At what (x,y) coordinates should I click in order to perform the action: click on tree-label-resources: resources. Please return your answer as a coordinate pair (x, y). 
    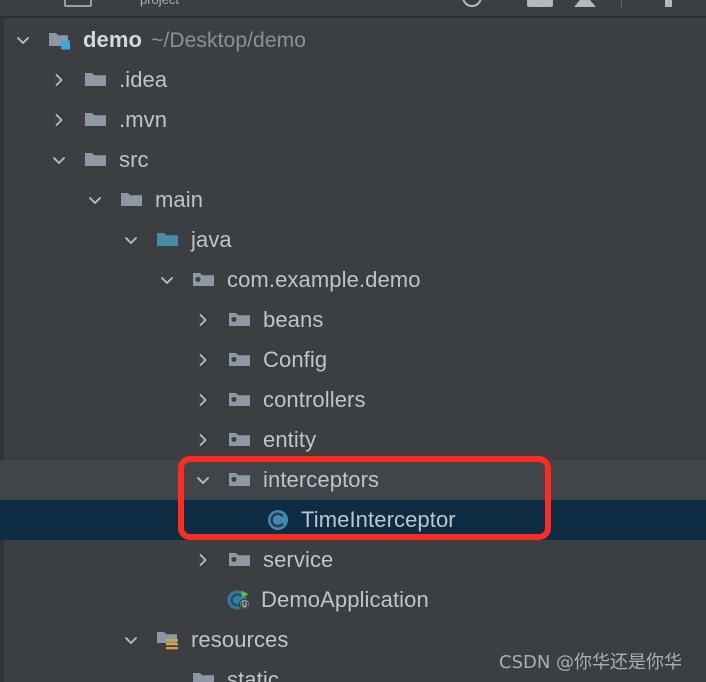
    Looking at the image, I should click on (240, 639).